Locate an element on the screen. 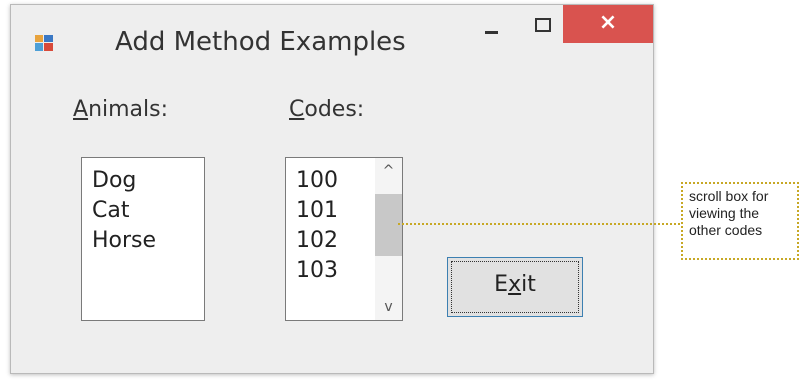  exit-label-rest: it is located at coordinates (528, 284).